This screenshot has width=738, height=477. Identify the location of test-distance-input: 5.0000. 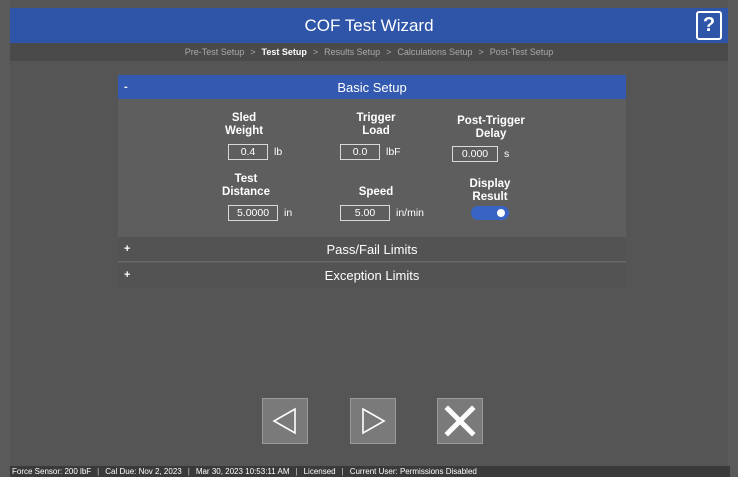
(253, 213).